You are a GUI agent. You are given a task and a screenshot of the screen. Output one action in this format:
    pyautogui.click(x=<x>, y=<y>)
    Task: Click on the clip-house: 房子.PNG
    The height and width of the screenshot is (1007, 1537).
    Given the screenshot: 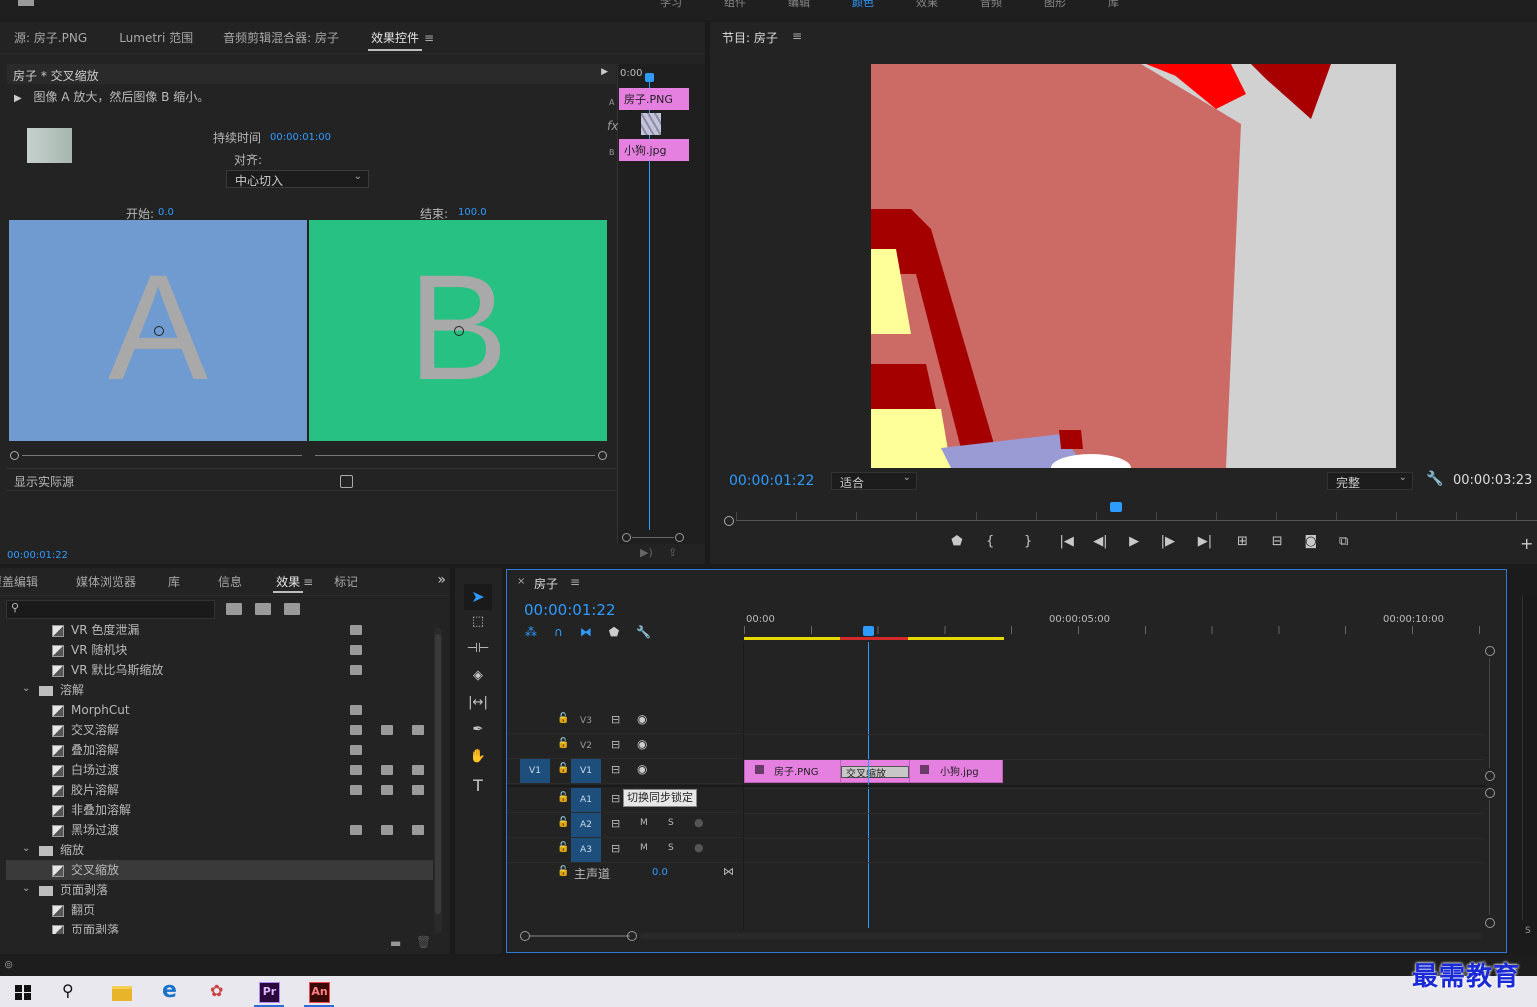 What is the action you would take?
    pyautogui.click(x=792, y=771)
    